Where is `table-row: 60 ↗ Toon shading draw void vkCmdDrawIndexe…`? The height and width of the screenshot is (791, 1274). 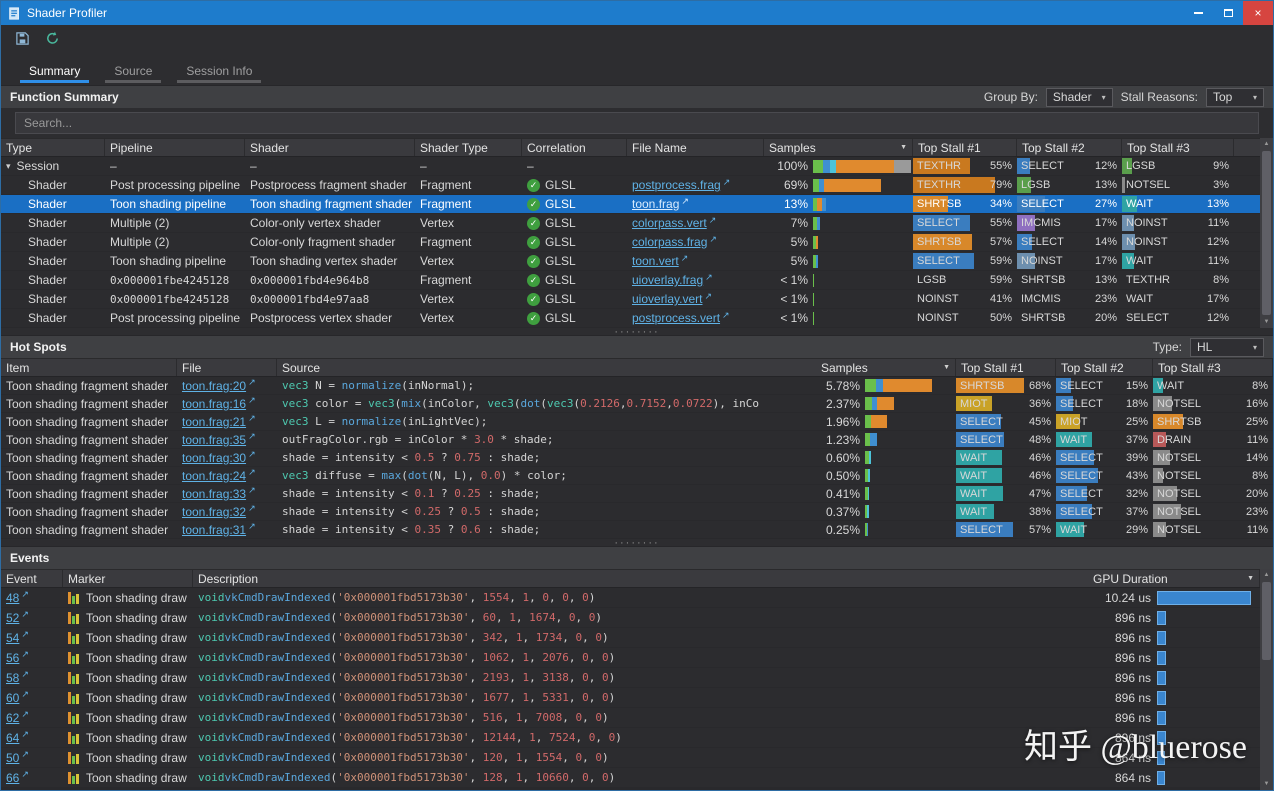
table-row: 60 ↗ Toon shading draw void vkCmdDrawIndexe… is located at coordinates (630, 698).